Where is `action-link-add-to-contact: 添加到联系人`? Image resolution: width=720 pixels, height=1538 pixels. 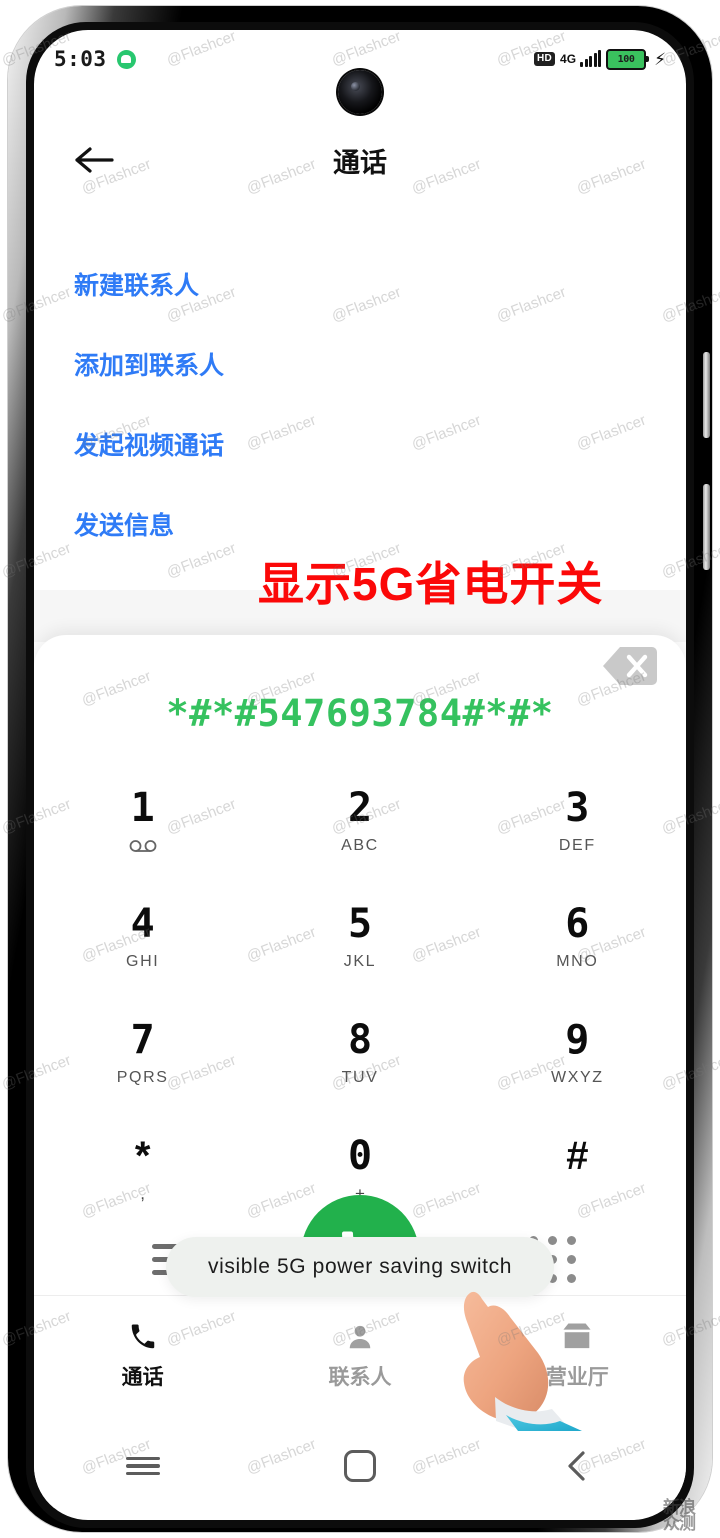
action-link-add-to-contact: 添加到联系人 is located at coordinates (360, 364).